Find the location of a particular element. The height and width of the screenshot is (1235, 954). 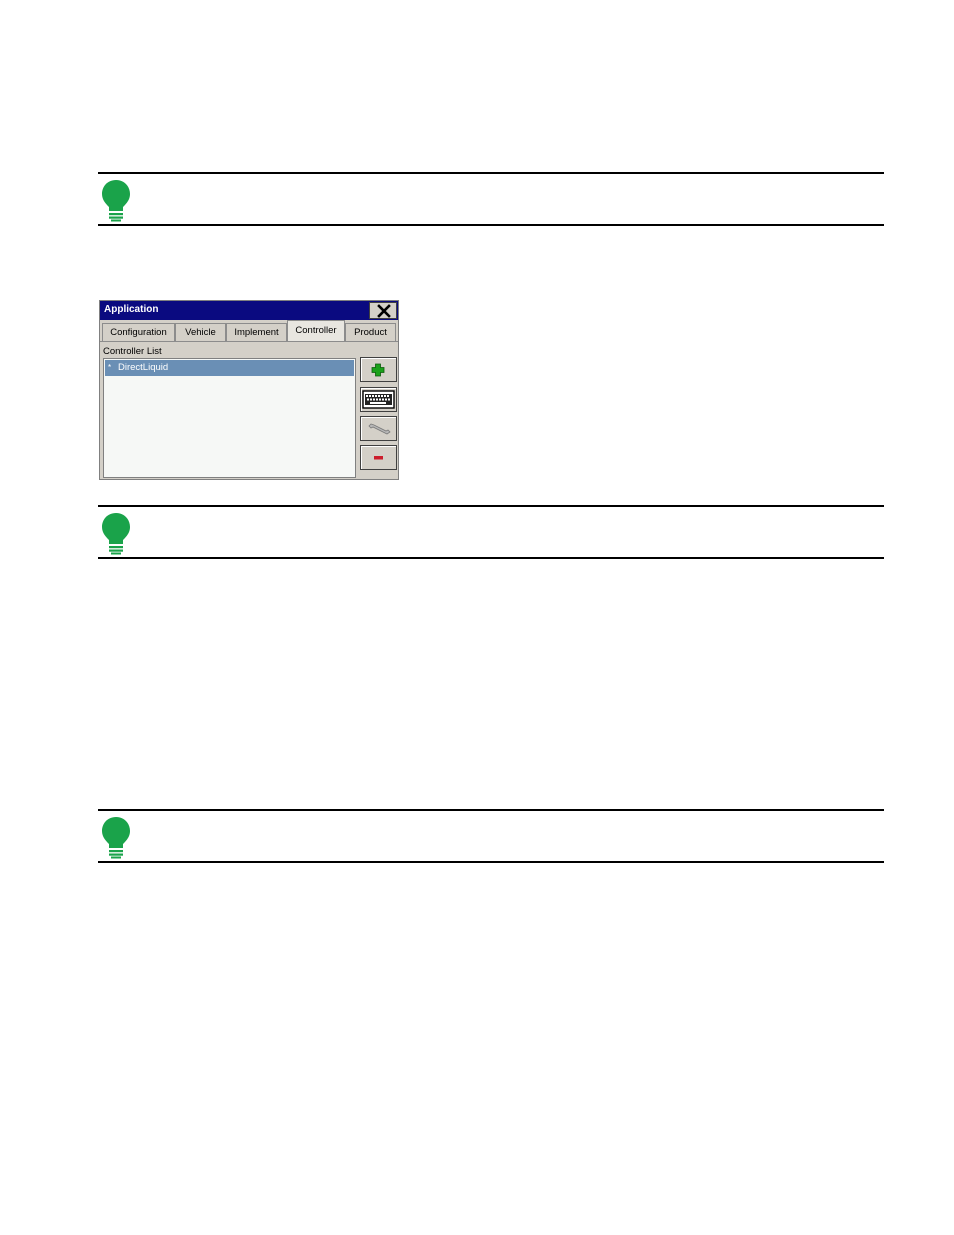

settings-wrench-button is located at coordinates (378, 428).